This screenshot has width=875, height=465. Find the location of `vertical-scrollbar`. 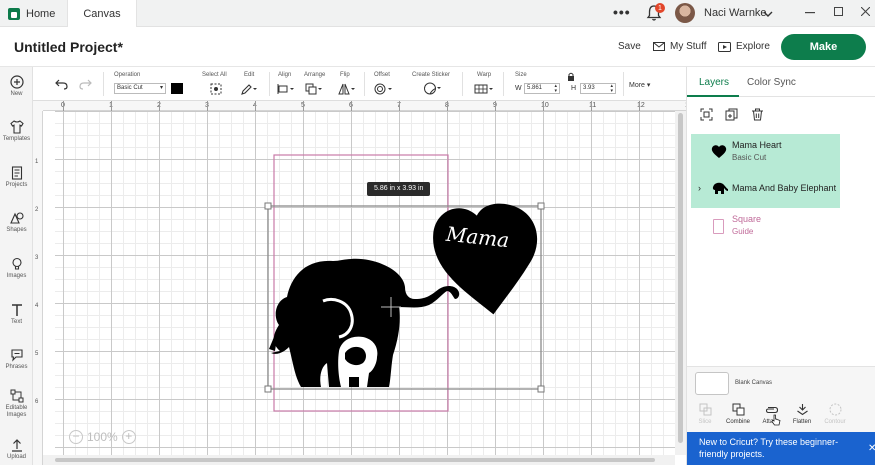

vertical-scrollbar is located at coordinates (680, 283).